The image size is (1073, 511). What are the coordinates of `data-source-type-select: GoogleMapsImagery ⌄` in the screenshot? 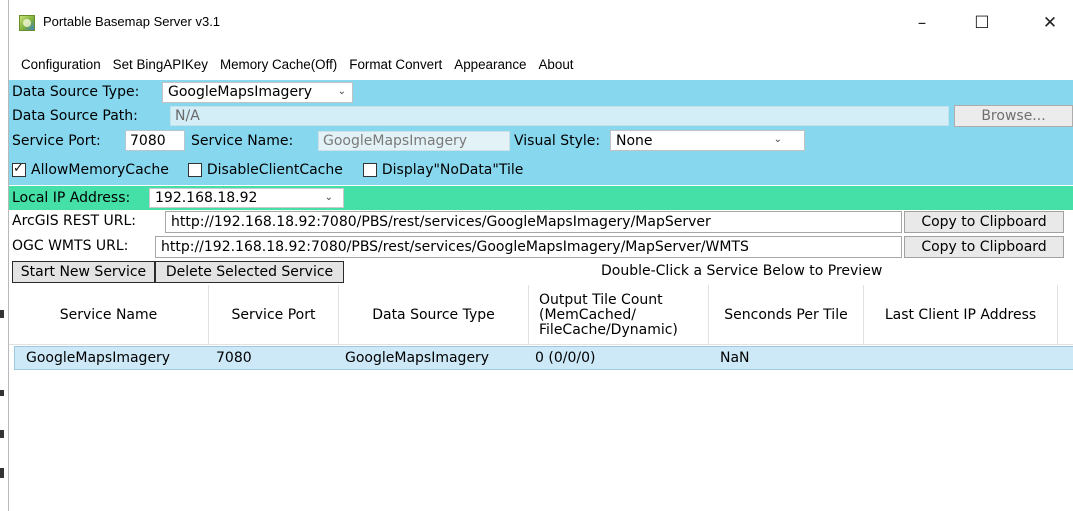 It's located at (257, 92).